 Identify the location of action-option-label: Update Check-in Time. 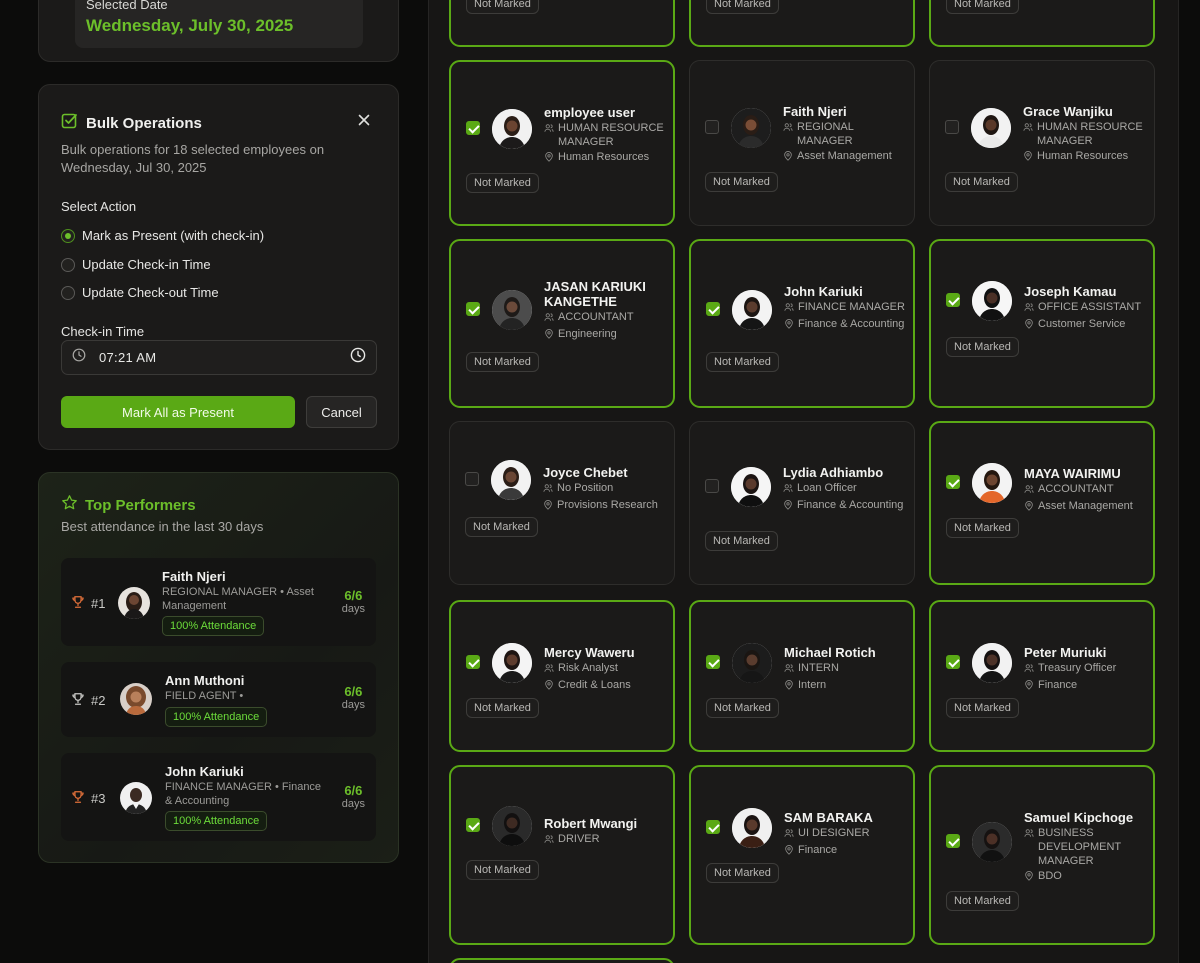
(146, 264).